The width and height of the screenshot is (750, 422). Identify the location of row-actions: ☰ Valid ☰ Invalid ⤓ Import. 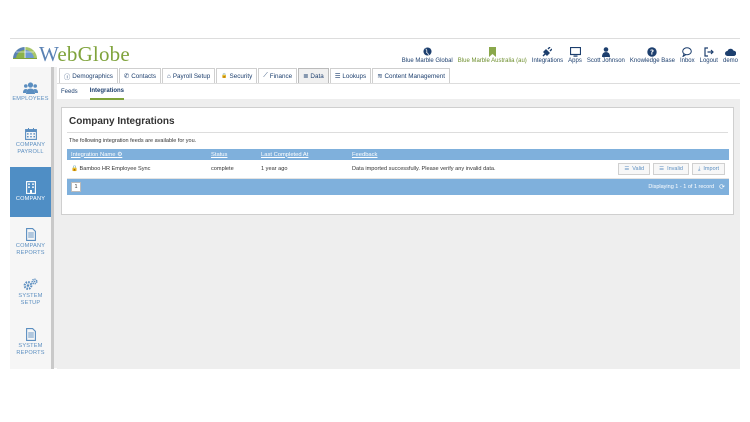
(671, 169).